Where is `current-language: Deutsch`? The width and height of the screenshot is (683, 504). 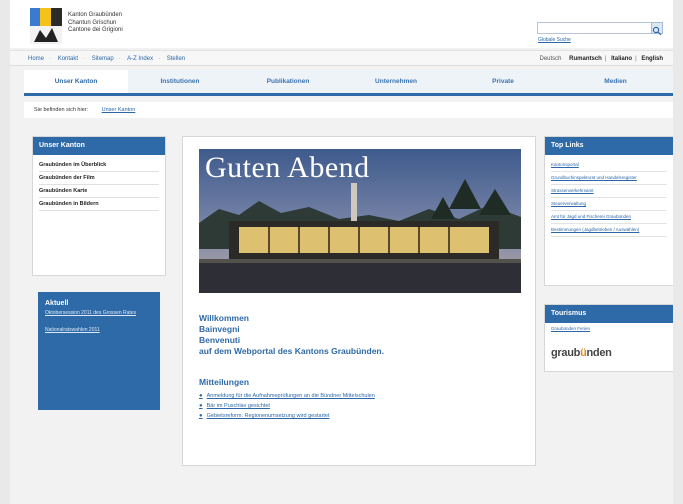
current-language: Deutsch is located at coordinates (550, 59).